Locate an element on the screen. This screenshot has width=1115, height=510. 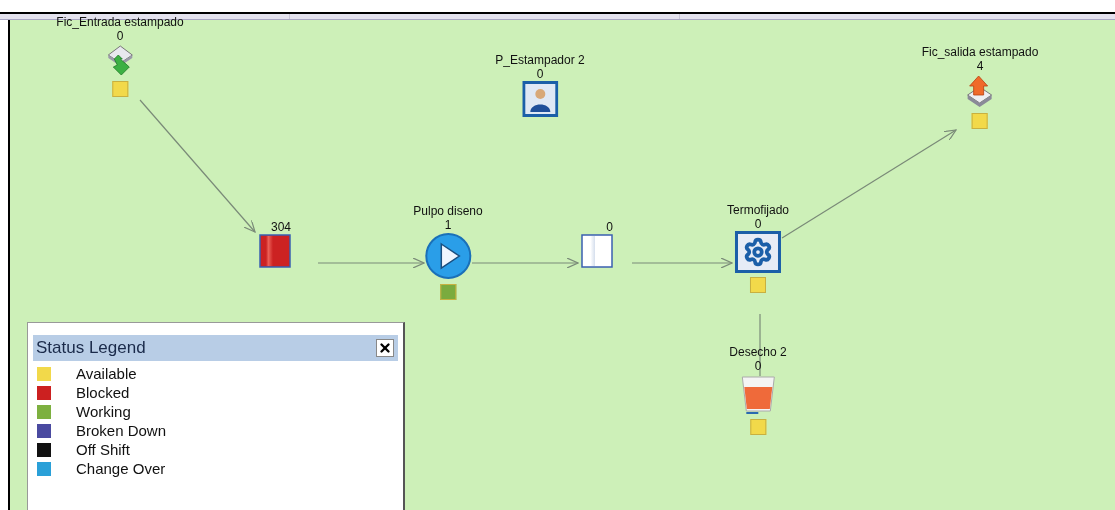
legend-title: Status Legend is located at coordinates (91, 348).